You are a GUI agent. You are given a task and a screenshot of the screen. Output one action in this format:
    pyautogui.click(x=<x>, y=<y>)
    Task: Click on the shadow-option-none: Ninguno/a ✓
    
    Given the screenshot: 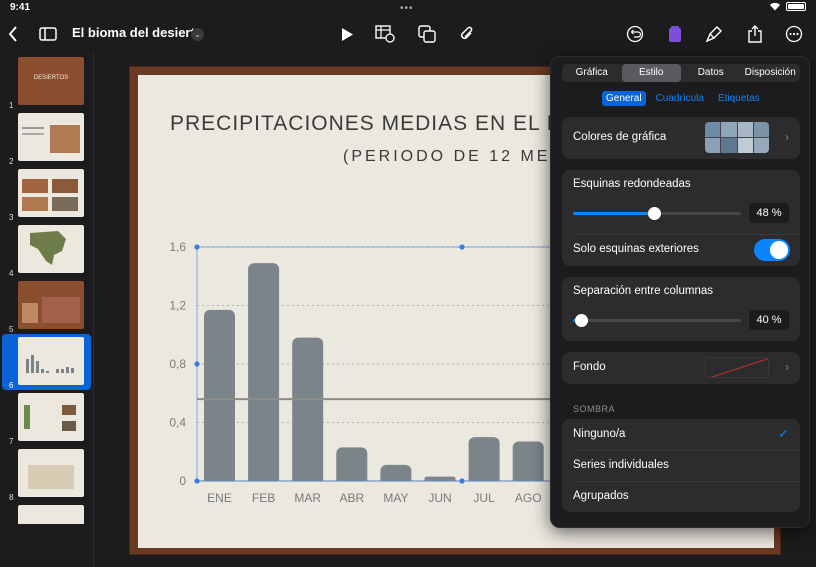 What is the action you would take?
    pyautogui.click(x=681, y=434)
    